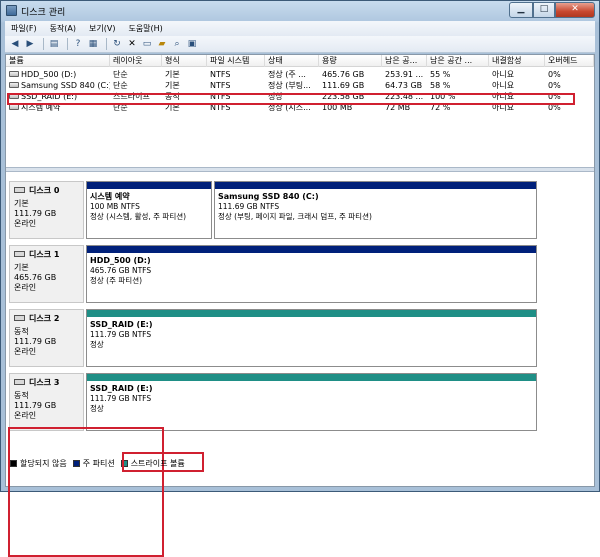 This screenshot has height=557, width=600. I want to click on minimize-button: ▁, so click(521, 10).